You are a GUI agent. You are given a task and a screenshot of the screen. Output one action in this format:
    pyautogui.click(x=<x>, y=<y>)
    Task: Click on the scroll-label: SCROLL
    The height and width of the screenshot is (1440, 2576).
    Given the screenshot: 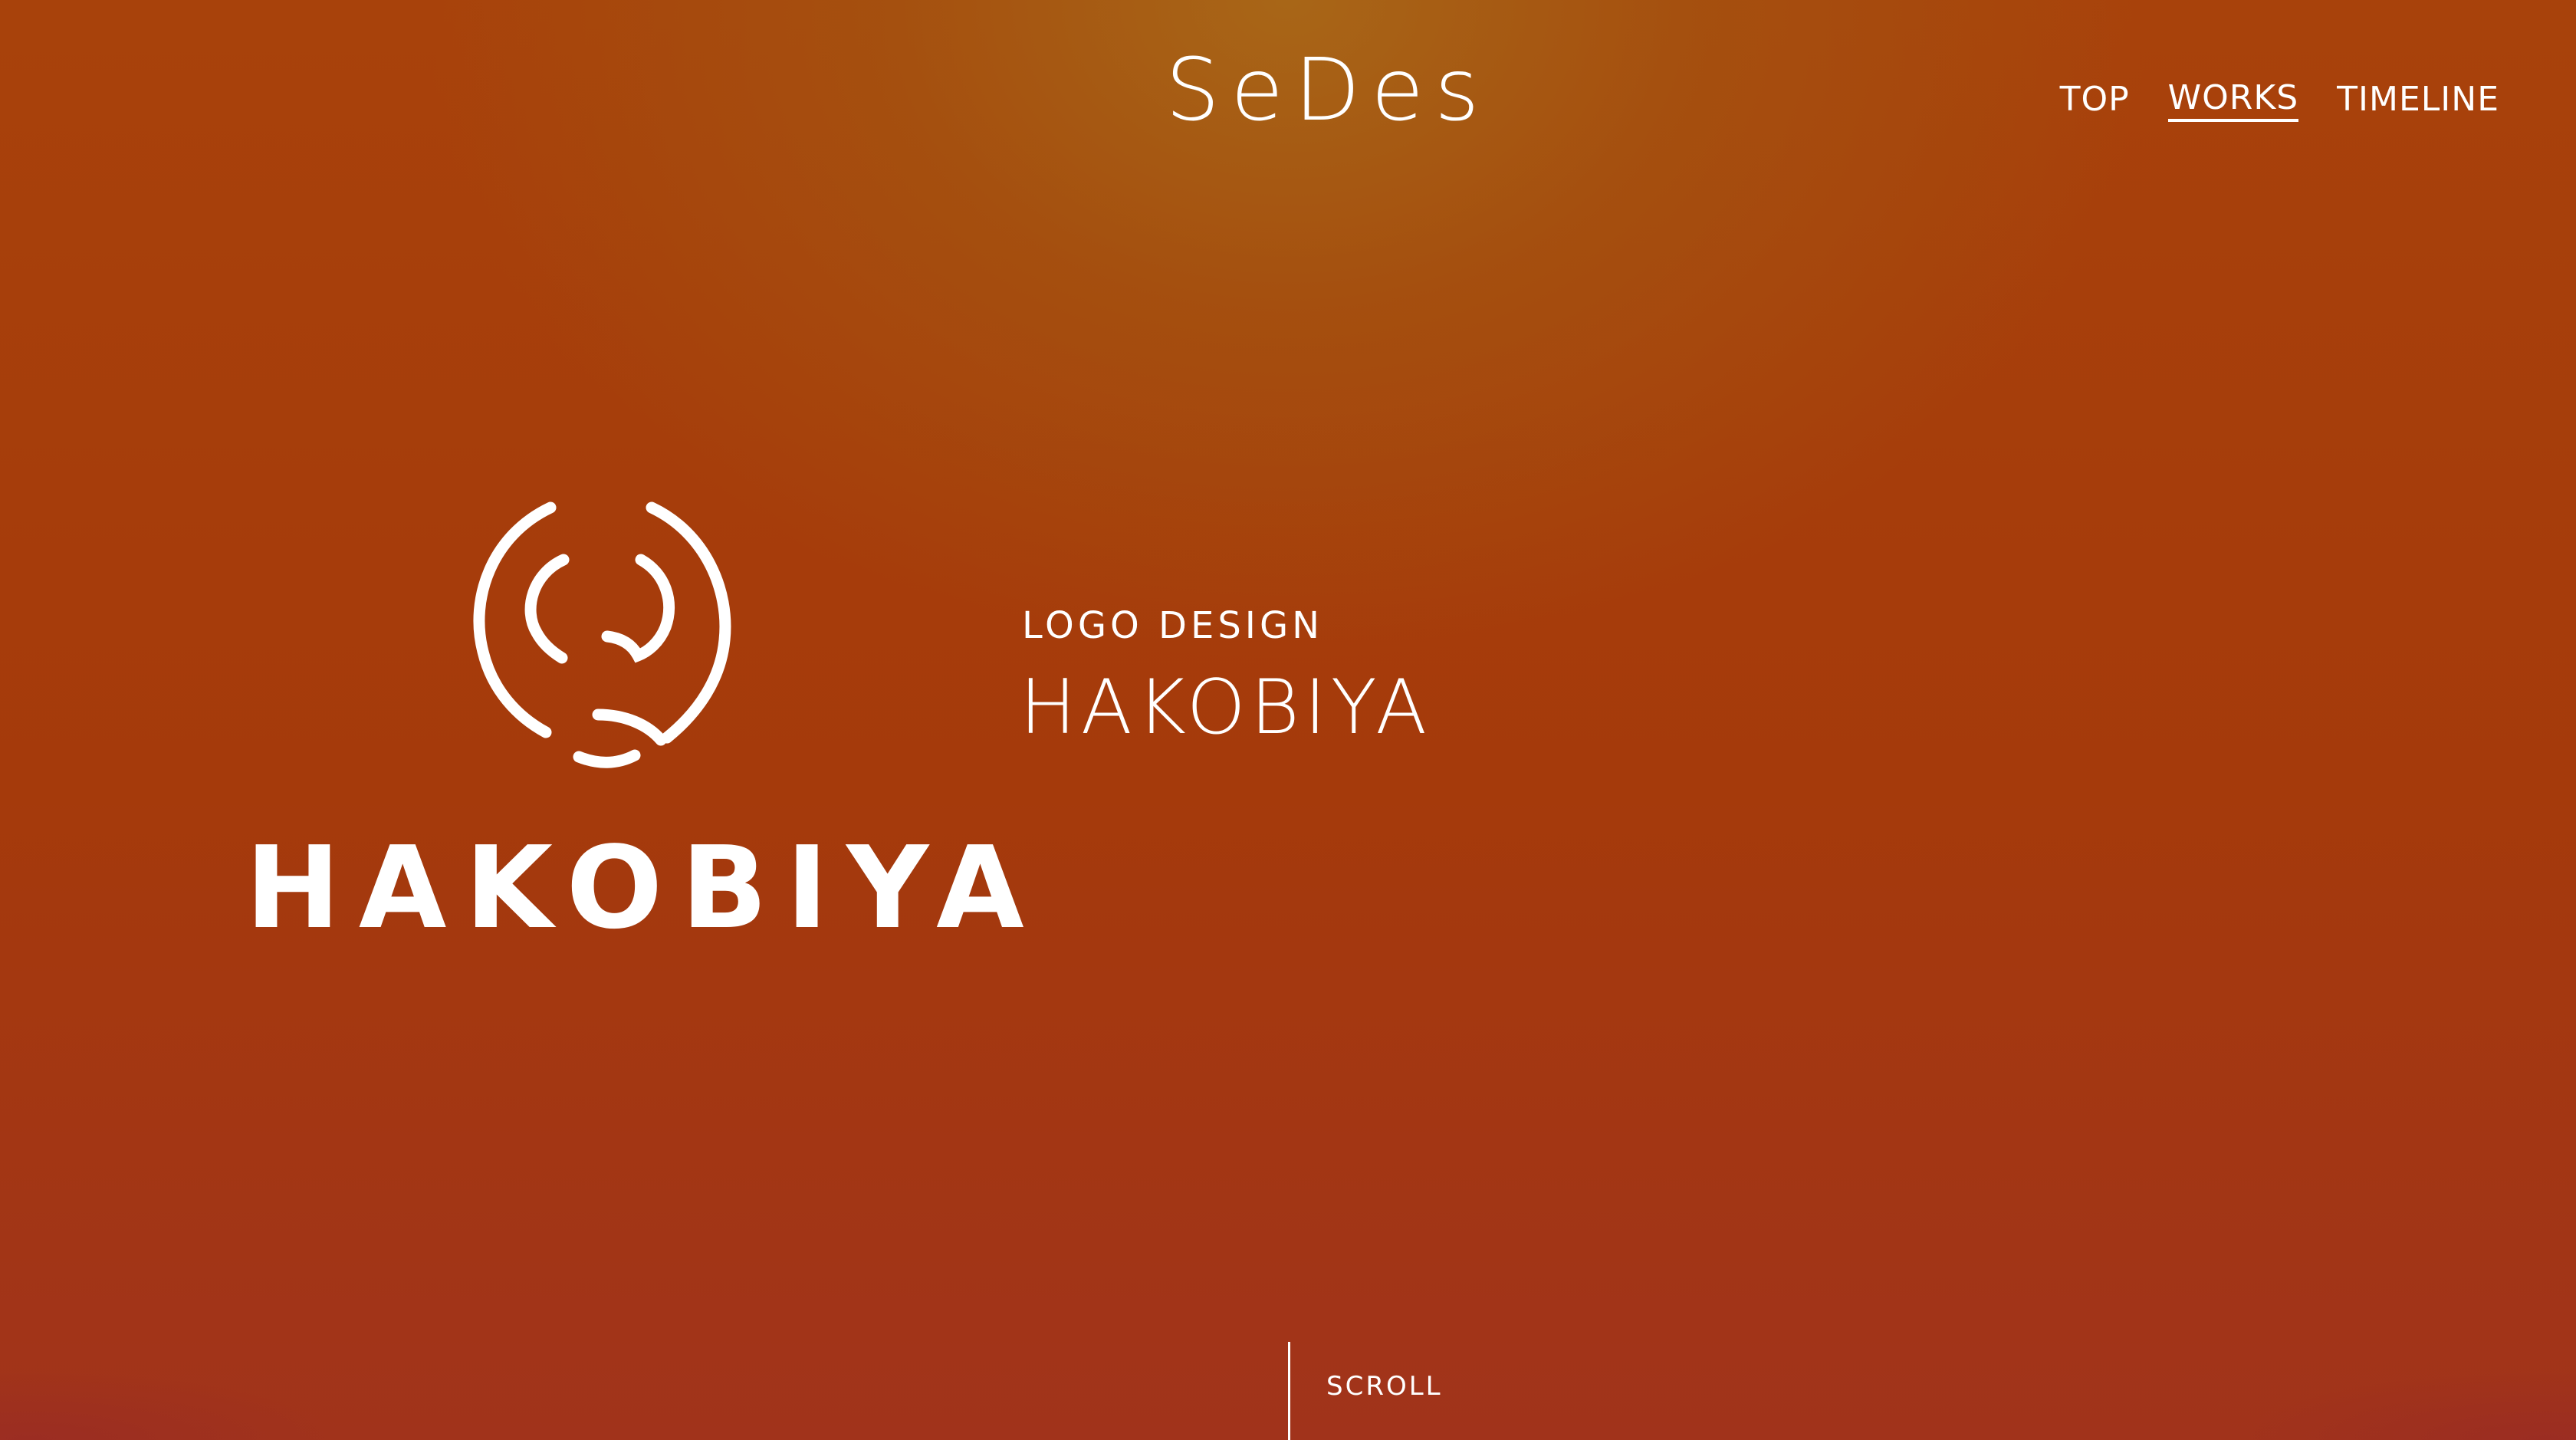 What is the action you would take?
    pyautogui.click(x=1384, y=1386)
    